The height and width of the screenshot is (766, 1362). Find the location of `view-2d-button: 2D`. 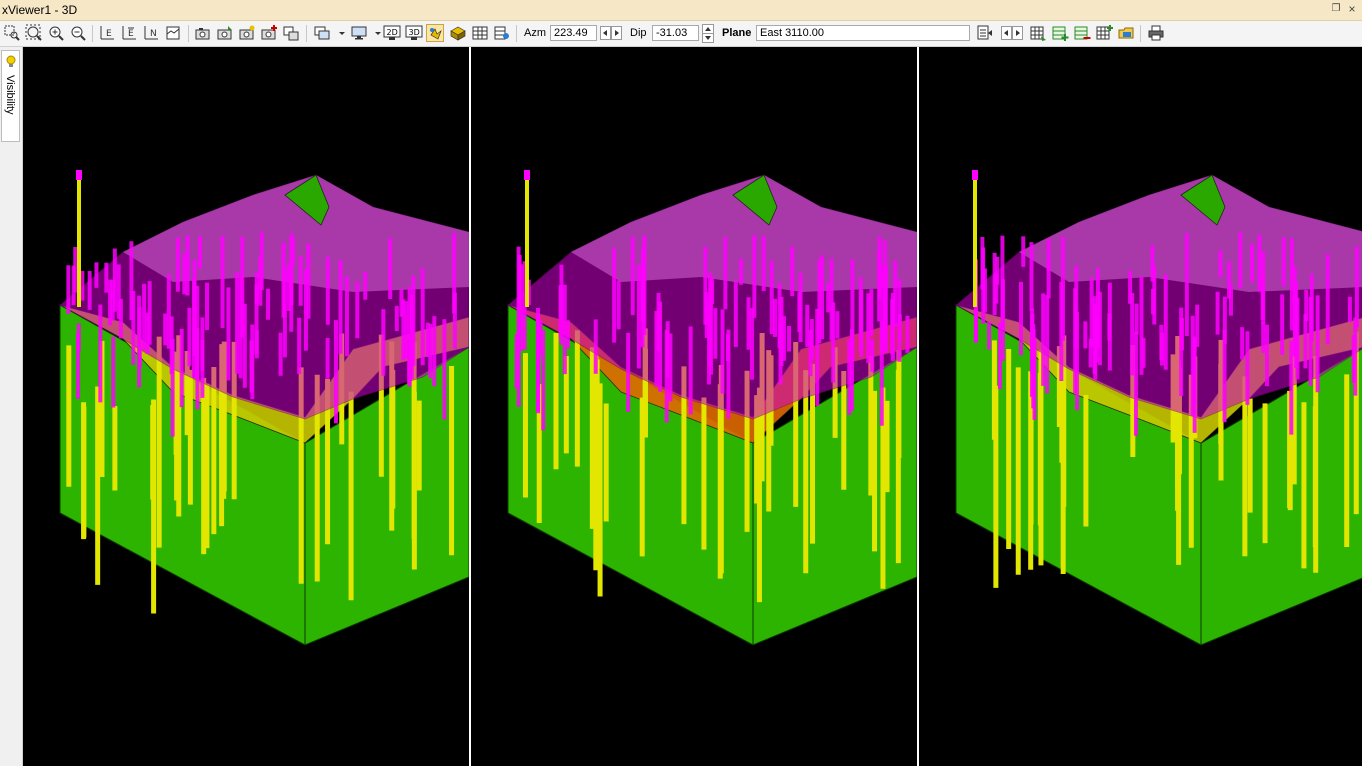

view-2d-button: 2D is located at coordinates (392, 33).